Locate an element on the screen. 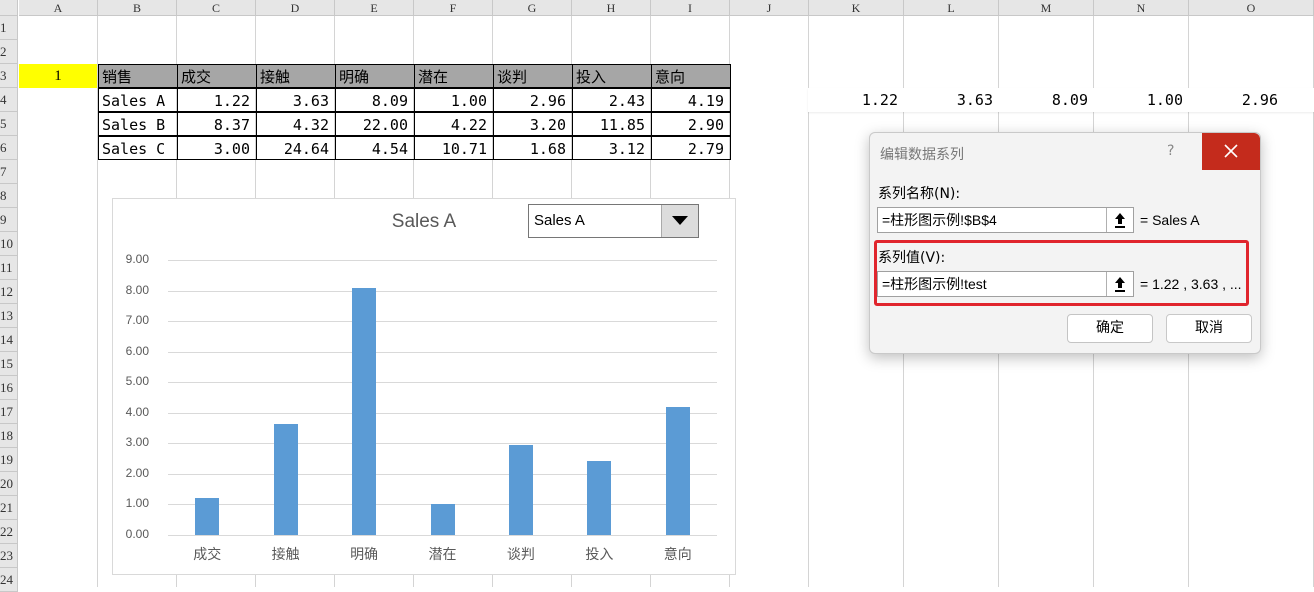  row-header-22: 22 is located at coordinates (9, 532).